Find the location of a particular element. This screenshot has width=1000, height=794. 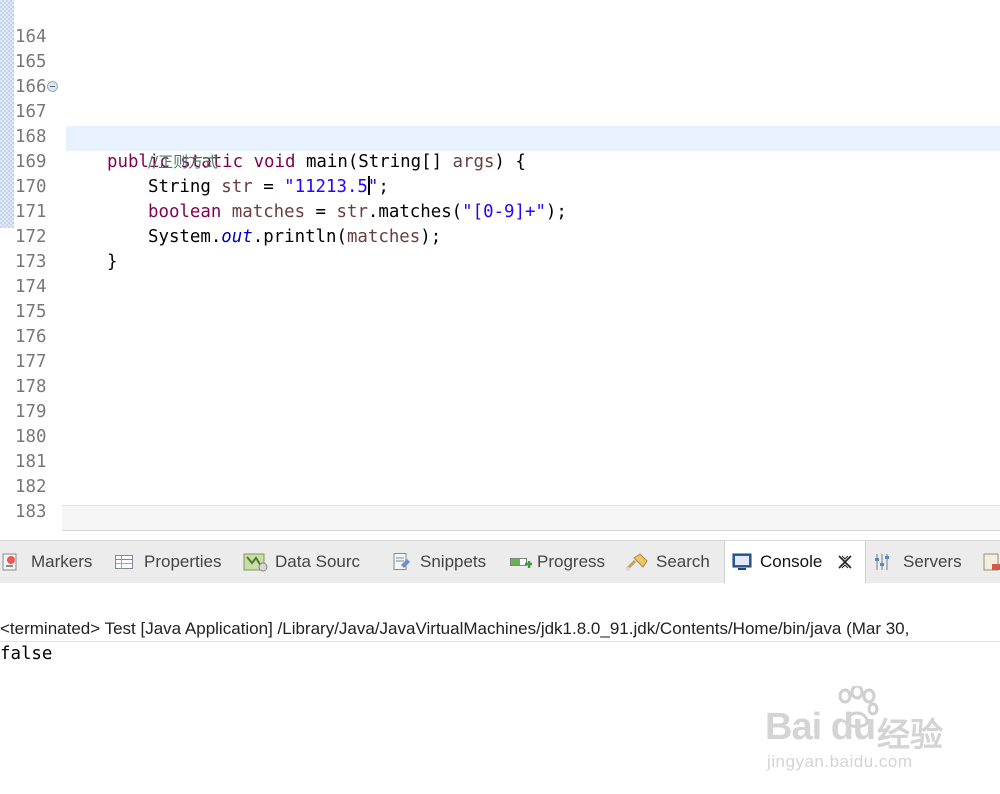

console-output: false is located at coordinates (26, 654).